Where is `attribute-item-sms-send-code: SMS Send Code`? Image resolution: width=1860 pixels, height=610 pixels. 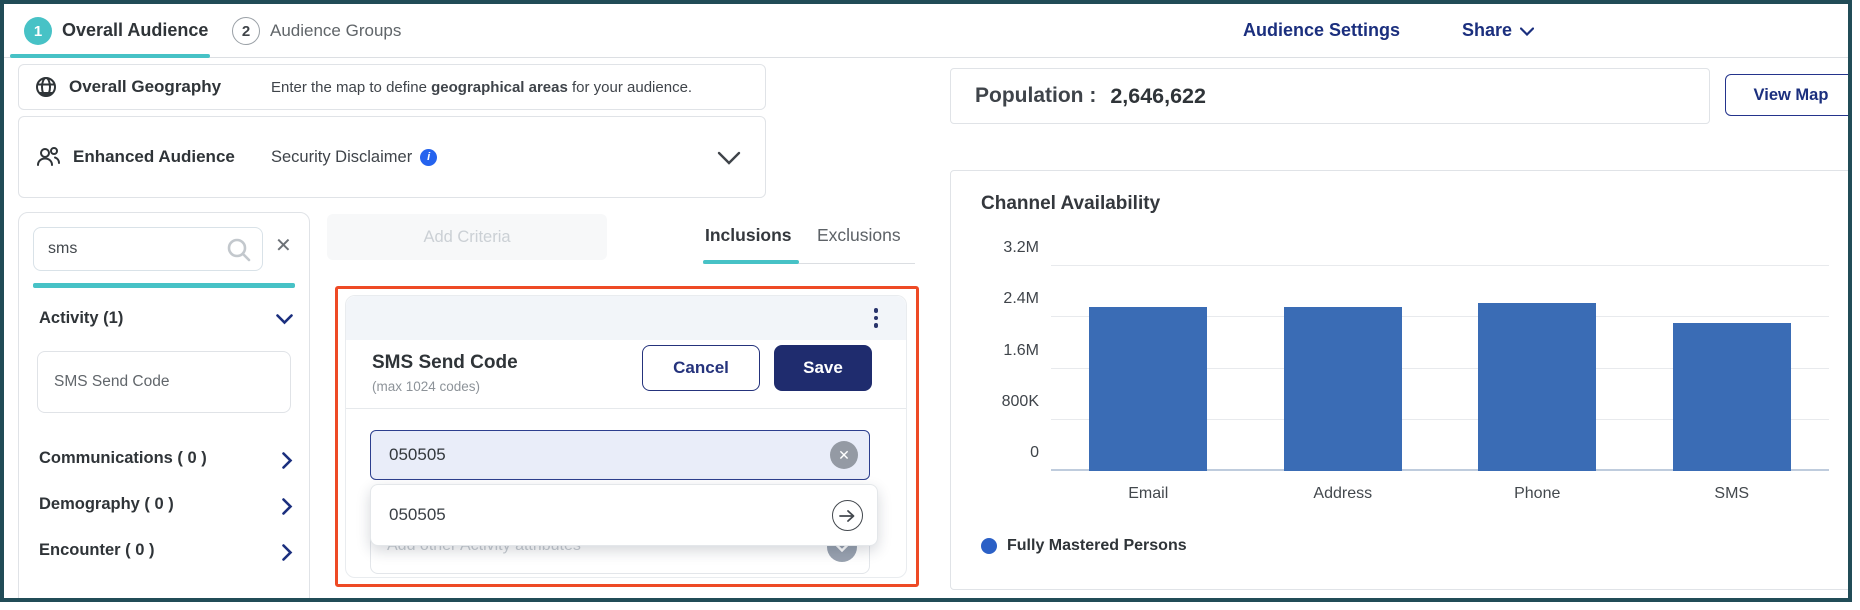 attribute-item-sms-send-code: SMS Send Code is located at coordinates (164, 382).